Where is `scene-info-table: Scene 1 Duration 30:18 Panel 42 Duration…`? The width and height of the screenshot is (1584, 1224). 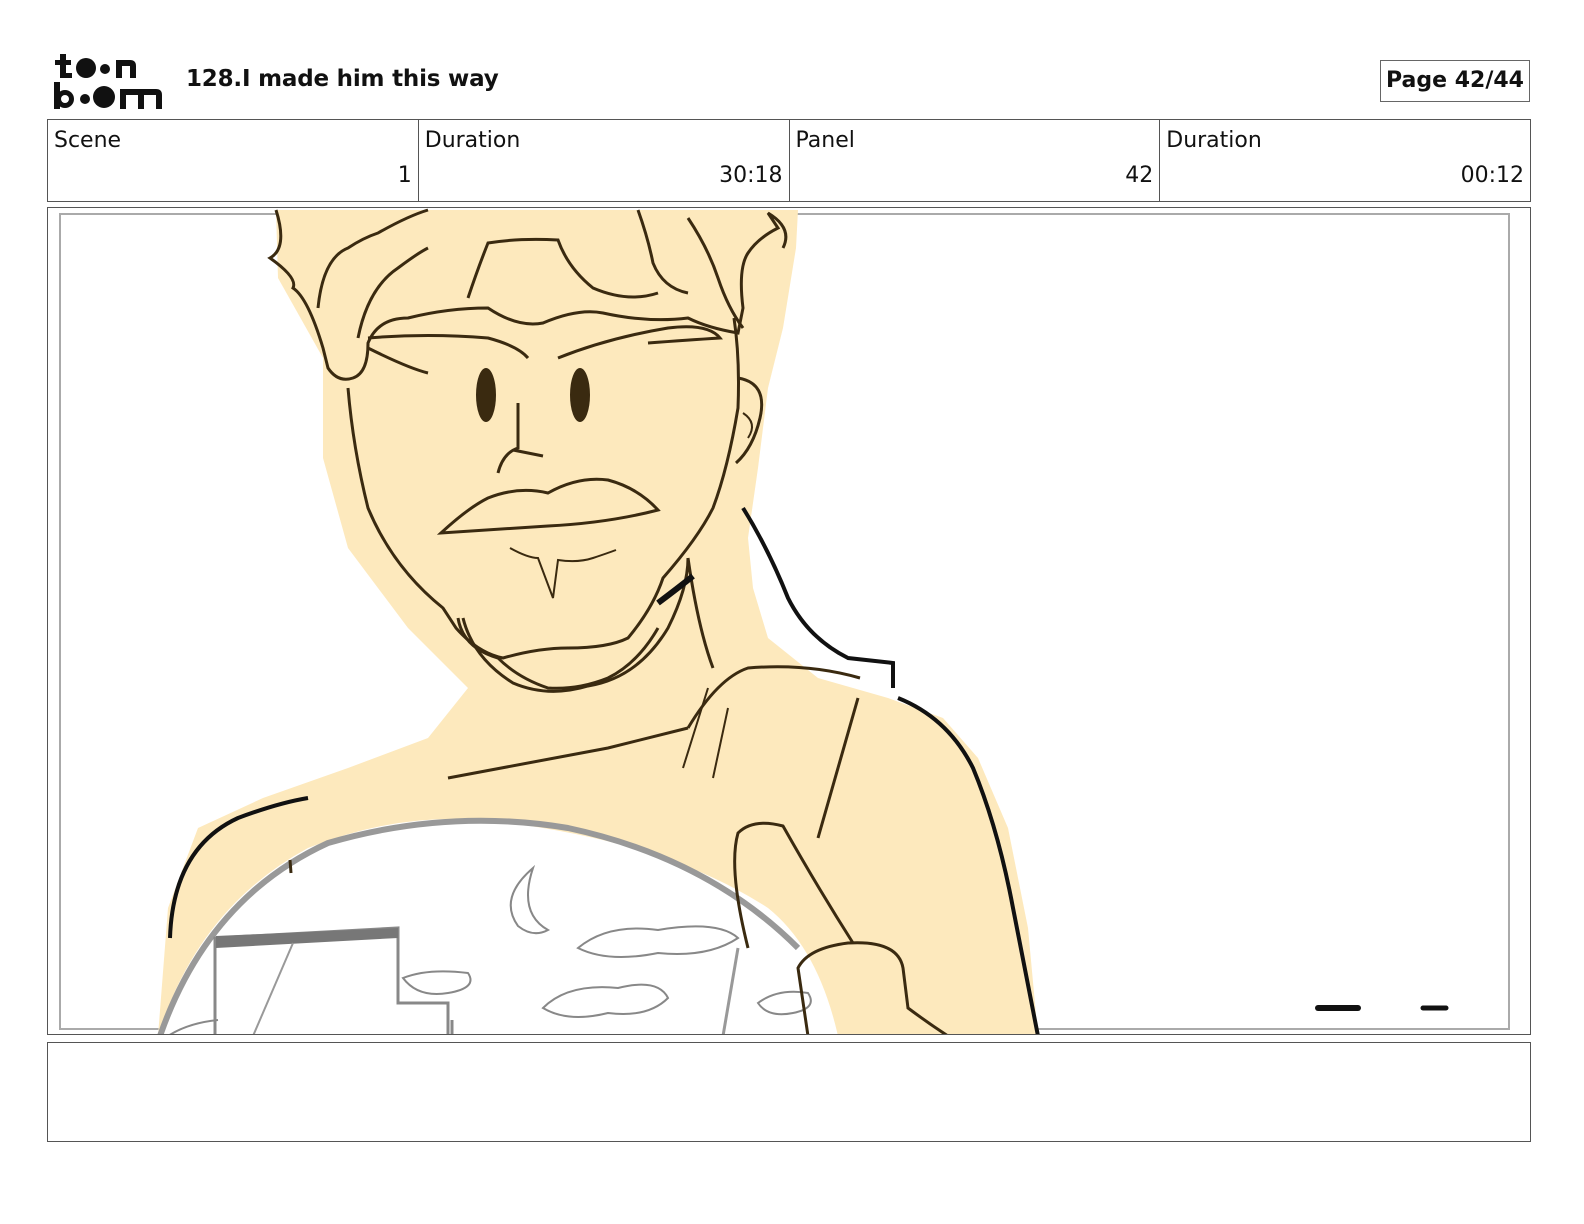 scene-info-table: Scene 1 Duration 30:18 Panel 42 Duration… is located at coordinates (789, 160).